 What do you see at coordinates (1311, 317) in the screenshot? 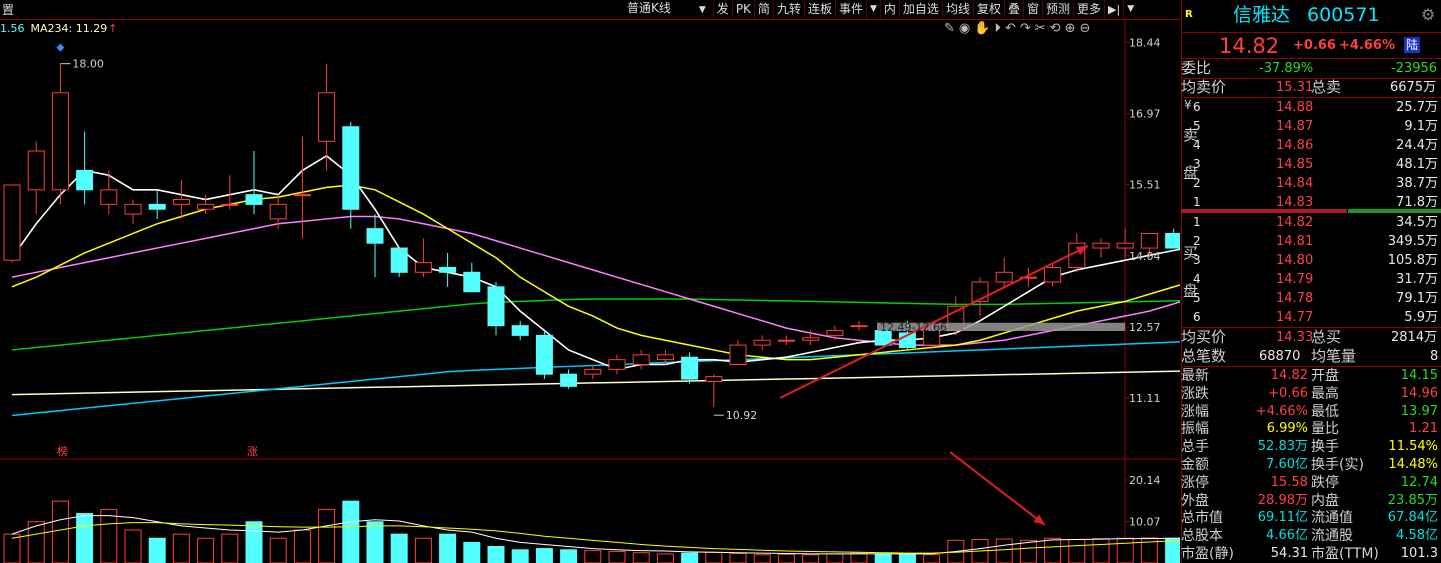
I see `bid-row: 6 14.77 5.9万` at bounding box center [1311, 317].